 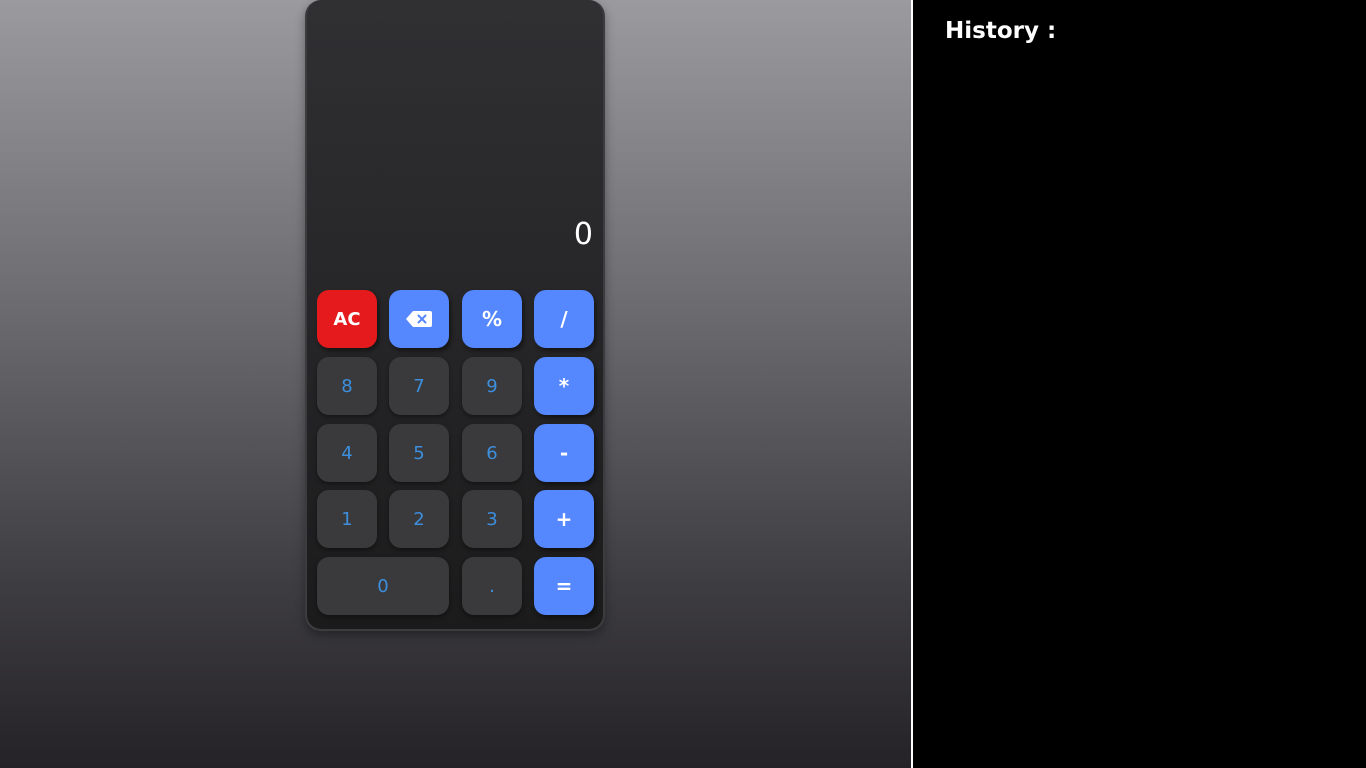 I want to click on digit-0-button: 0, so click(x=383, y=586).